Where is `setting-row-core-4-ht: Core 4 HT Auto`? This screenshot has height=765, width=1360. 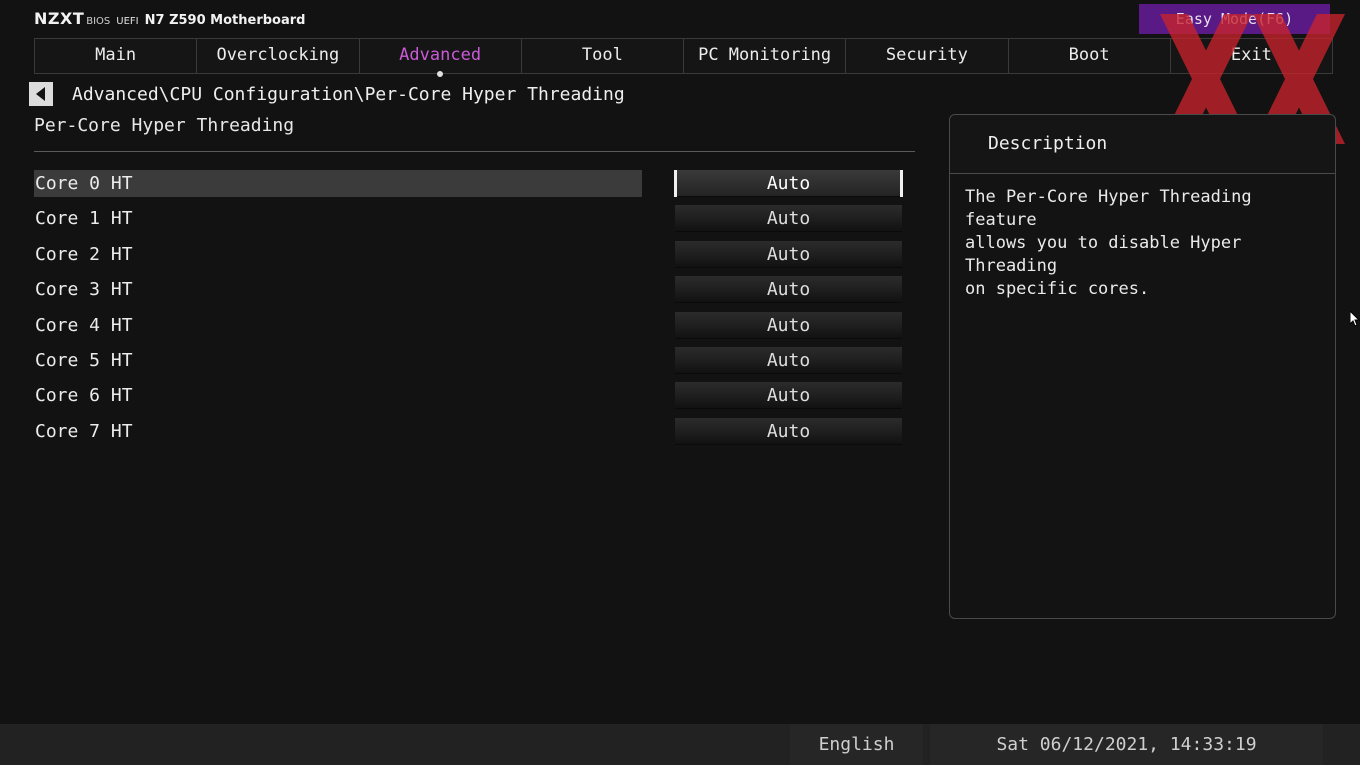
setting-row-core-4-ht: Core 4 HT Auto is located at coordinates (469, 325).